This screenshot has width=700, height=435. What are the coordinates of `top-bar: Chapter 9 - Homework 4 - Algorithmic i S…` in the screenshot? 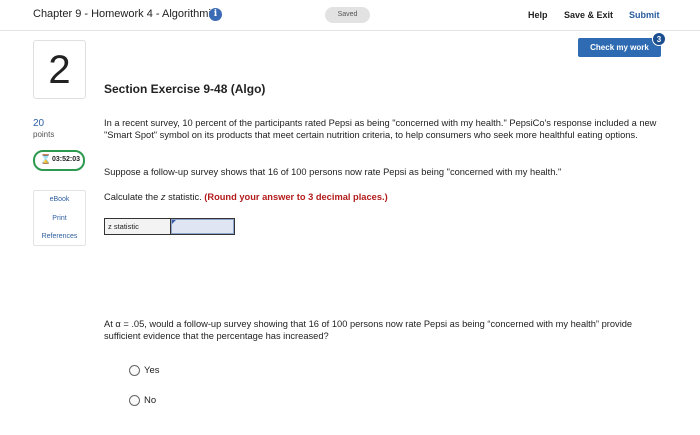 It's located at (350, 15).